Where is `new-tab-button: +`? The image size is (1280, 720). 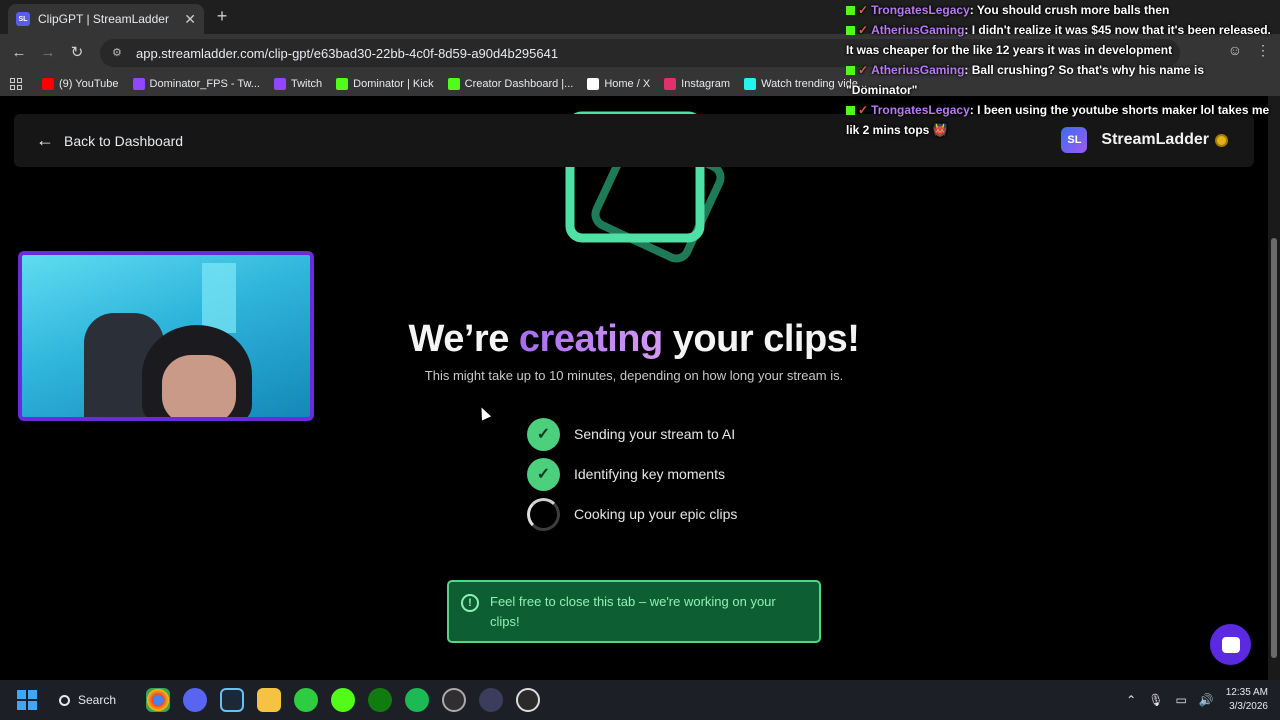 new-tab-button: + is located at coordinates (222, 16).